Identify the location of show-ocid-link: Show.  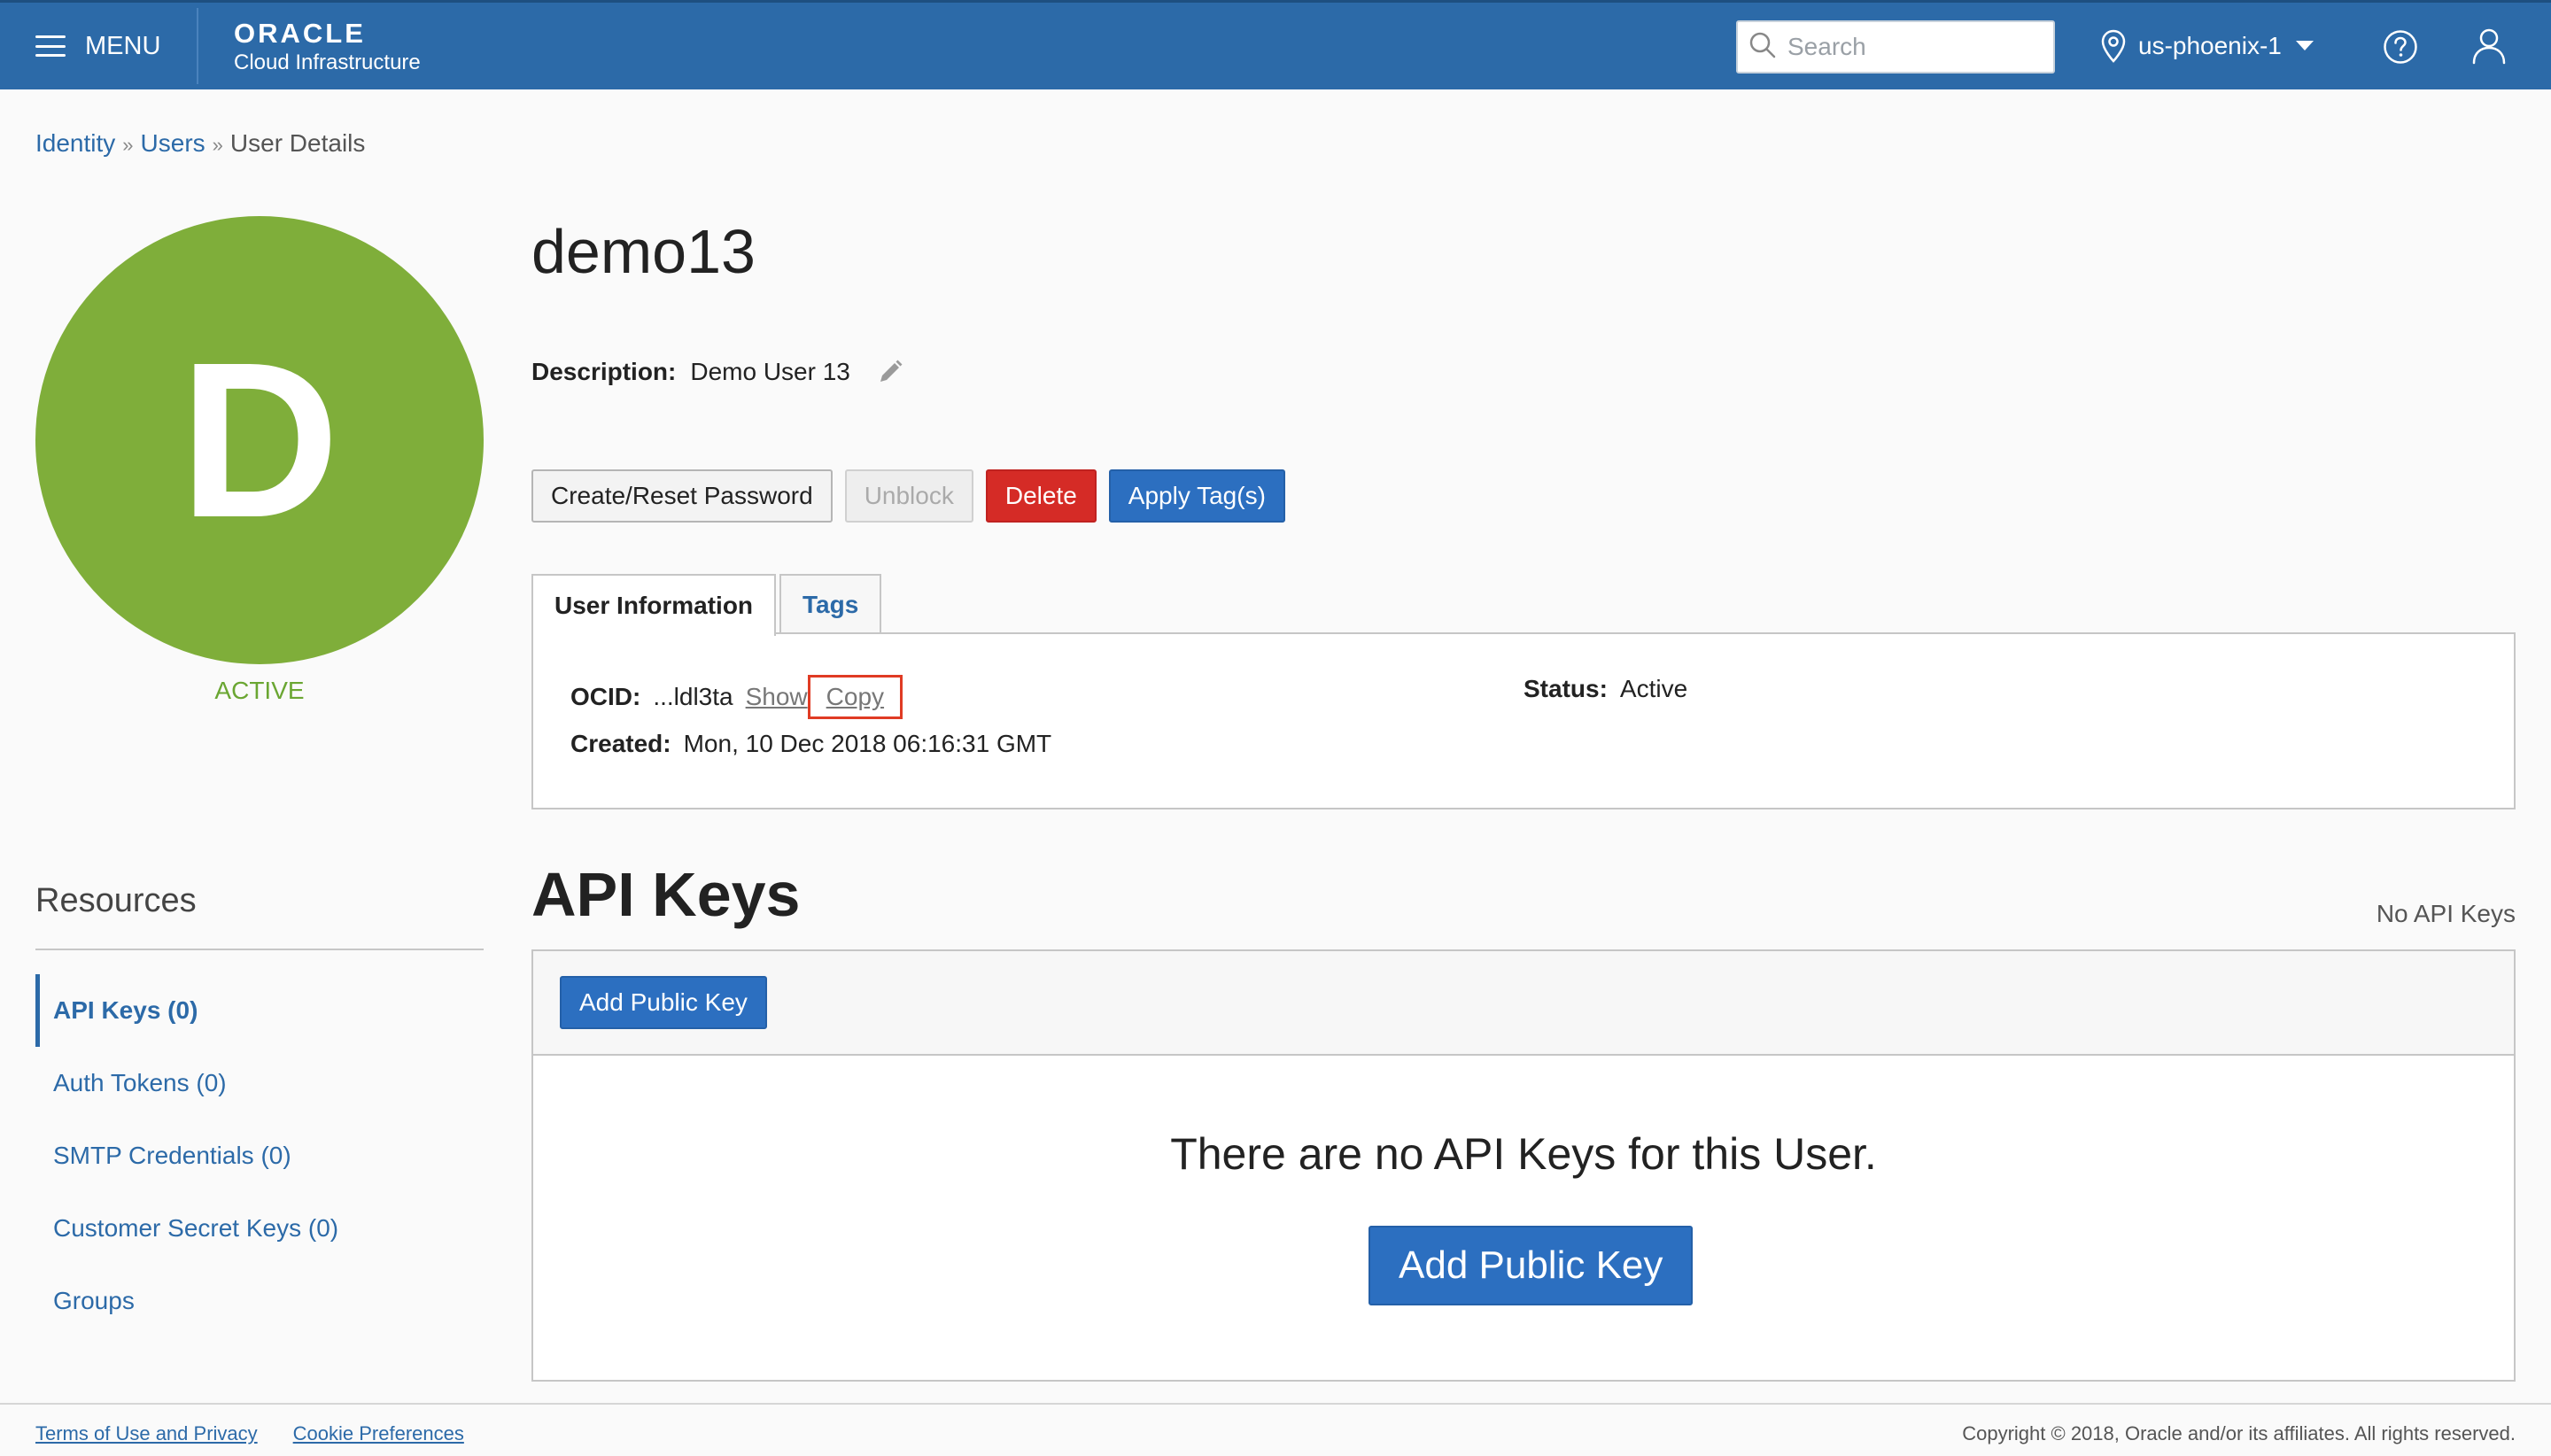
(777, 697).